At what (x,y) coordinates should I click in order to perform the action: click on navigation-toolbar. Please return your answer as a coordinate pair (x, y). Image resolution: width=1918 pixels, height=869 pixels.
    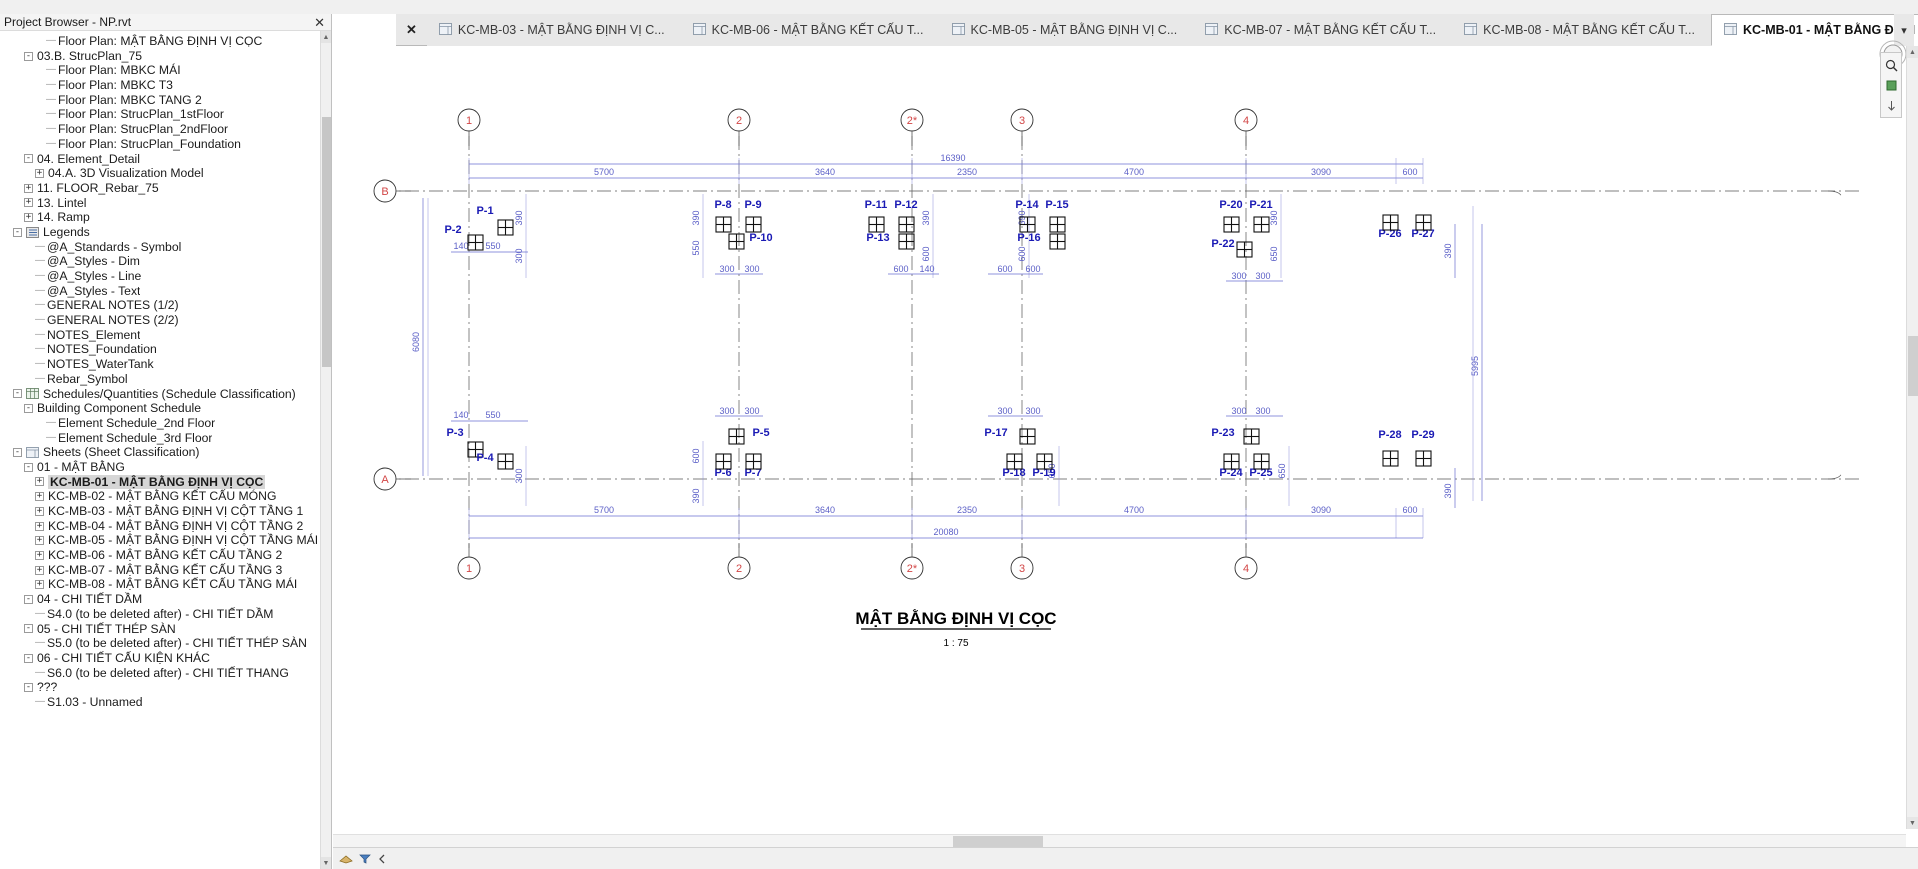
    Looking at the image, I should click on (1891, 85).